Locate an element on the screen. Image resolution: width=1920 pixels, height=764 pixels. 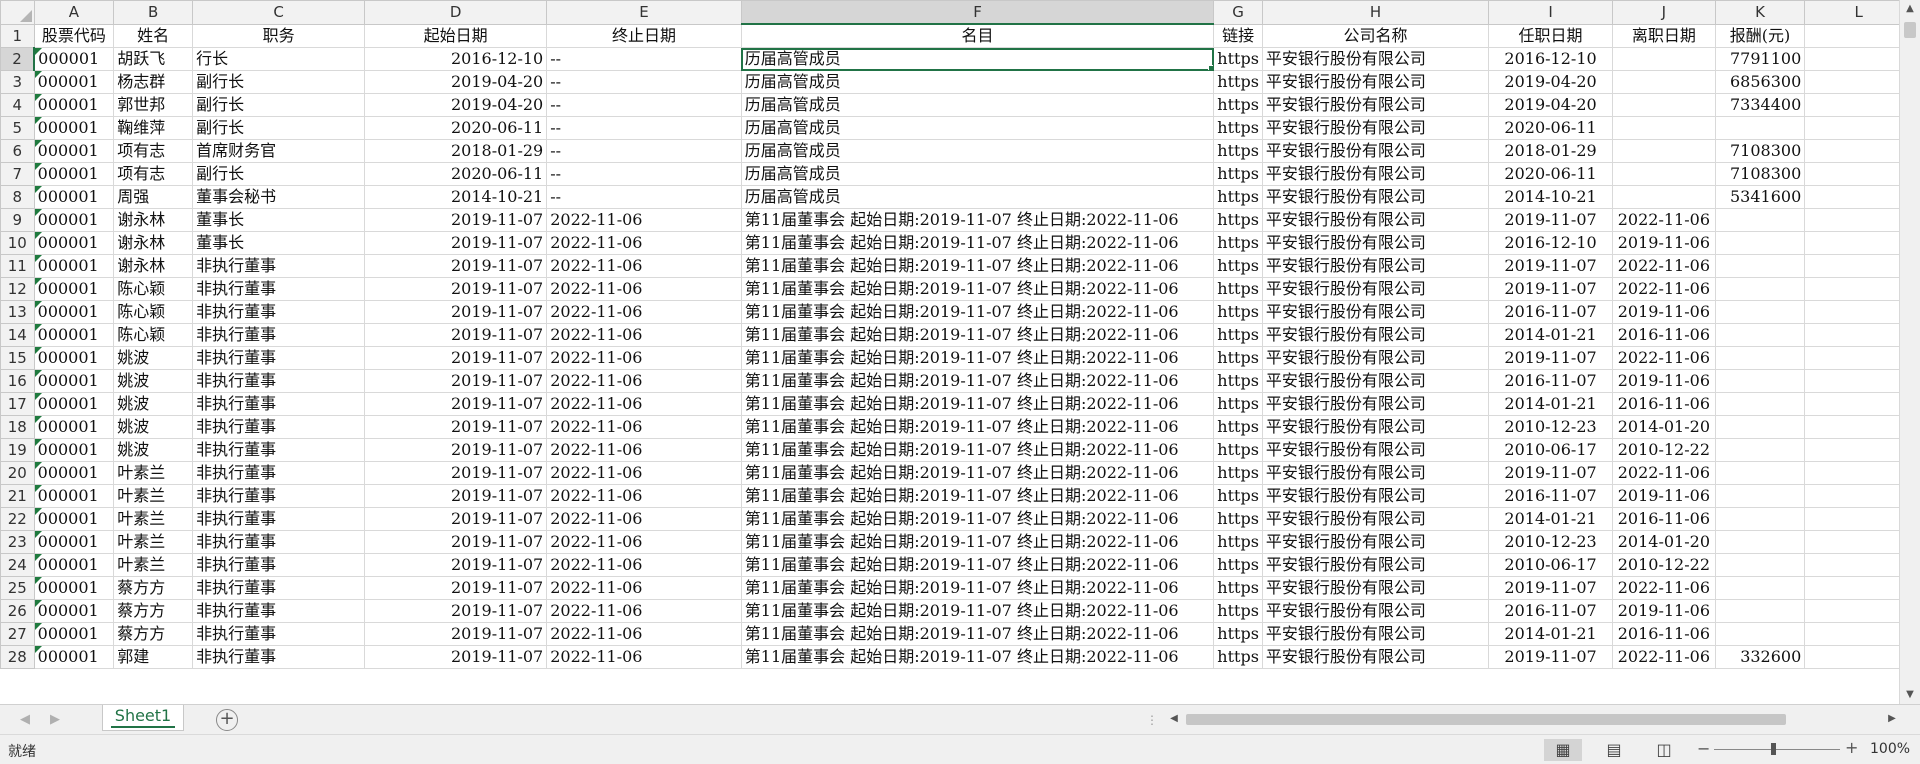
column-header-k: K is located at coordinates (1760, 12).